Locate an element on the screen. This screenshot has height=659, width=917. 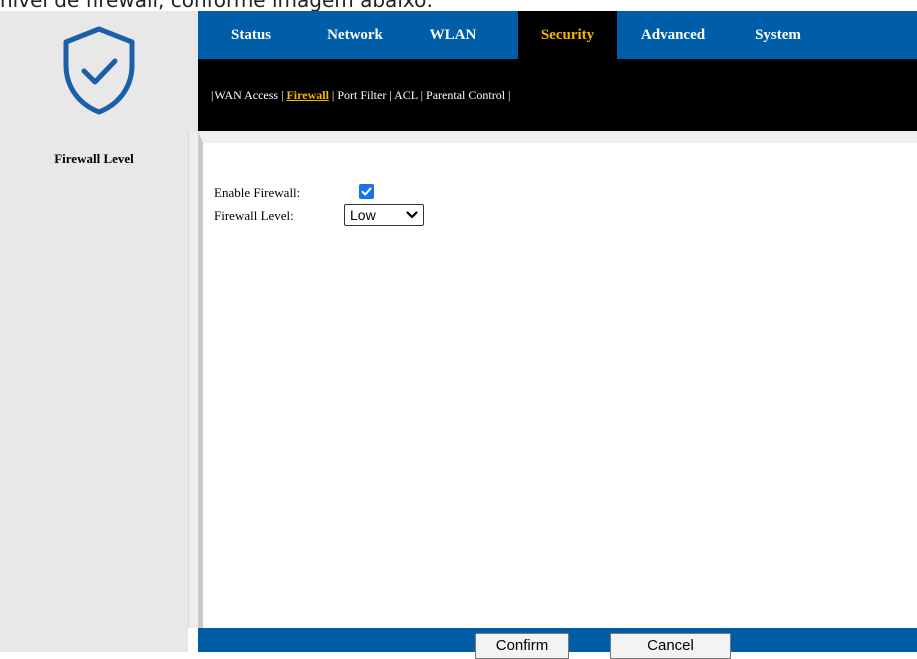
shield-check-icon is located at coordinates (99, 70).